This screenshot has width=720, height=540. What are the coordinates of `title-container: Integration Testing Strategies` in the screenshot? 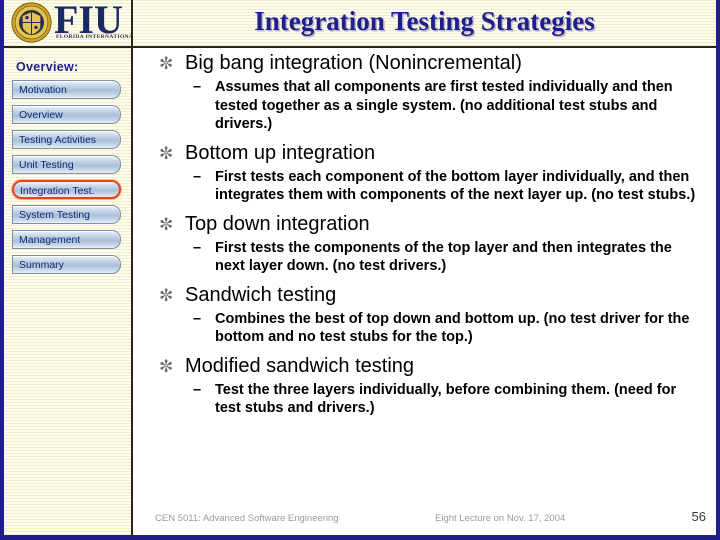 It's located at (424, 23).